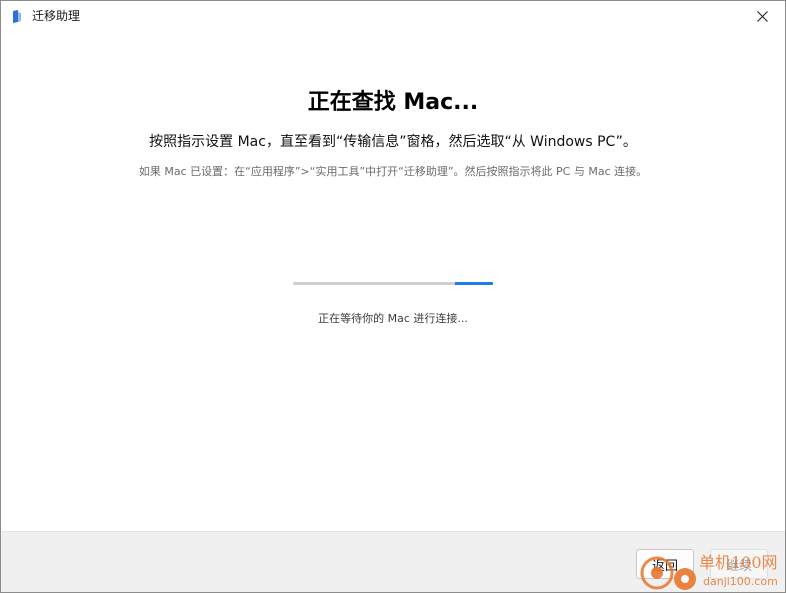 This screenshot has width=786, height=593. Describe the element at coordinates (474, 283) in the screenshot. I see `progress-indicator` at that location.